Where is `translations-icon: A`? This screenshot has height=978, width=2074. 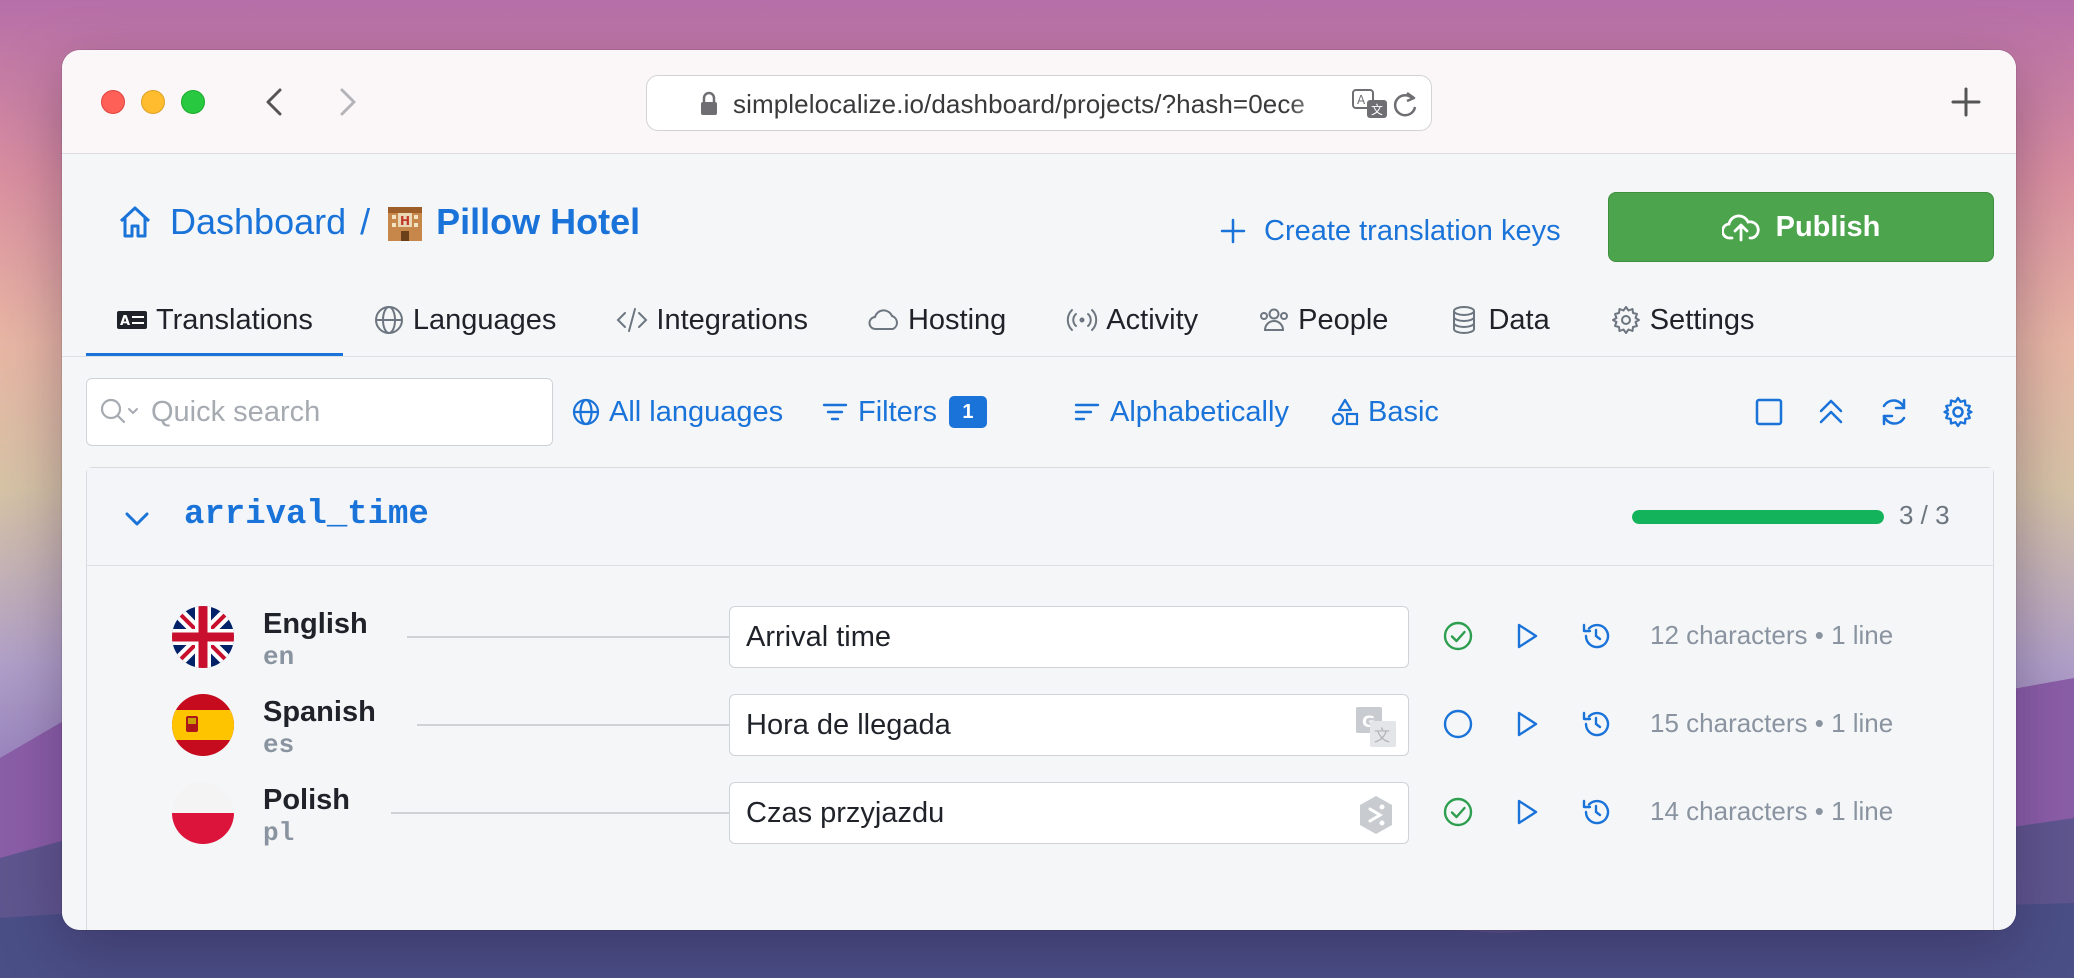 translations-icon: A is located at coordinates (132, 320).